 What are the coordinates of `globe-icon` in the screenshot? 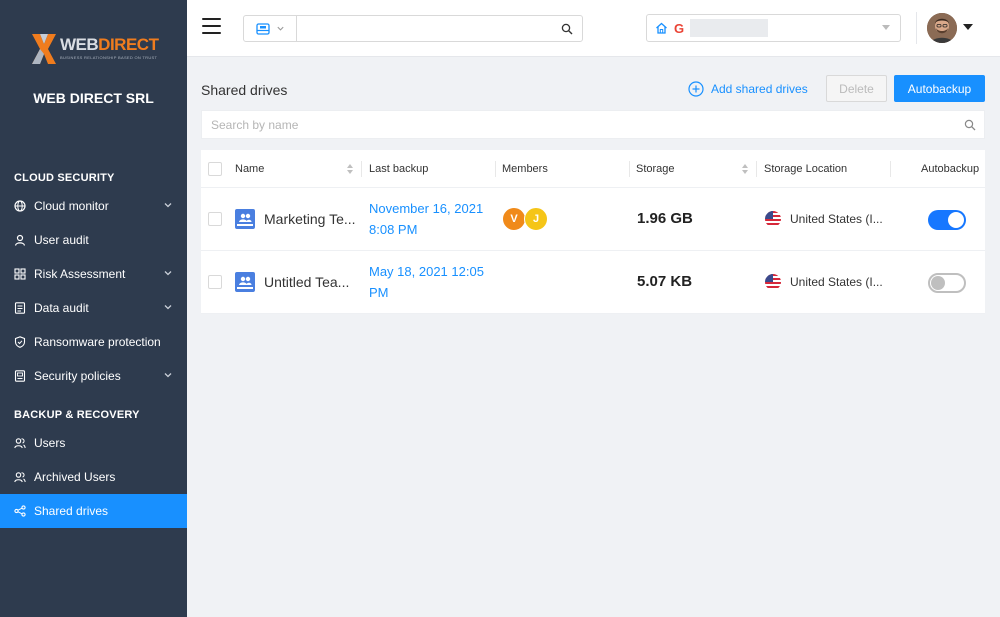 It's located at (20, 206).